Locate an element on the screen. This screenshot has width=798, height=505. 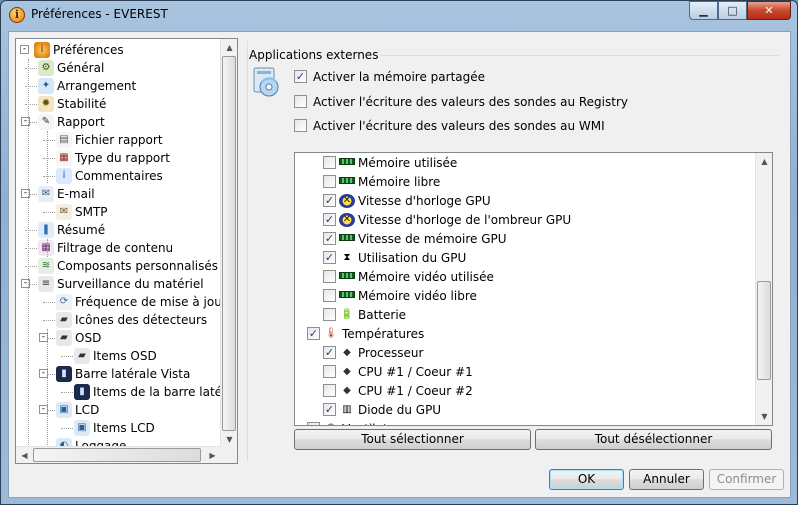
tree-item-email: ✉ E-mail is located at coordinates (66, 194).